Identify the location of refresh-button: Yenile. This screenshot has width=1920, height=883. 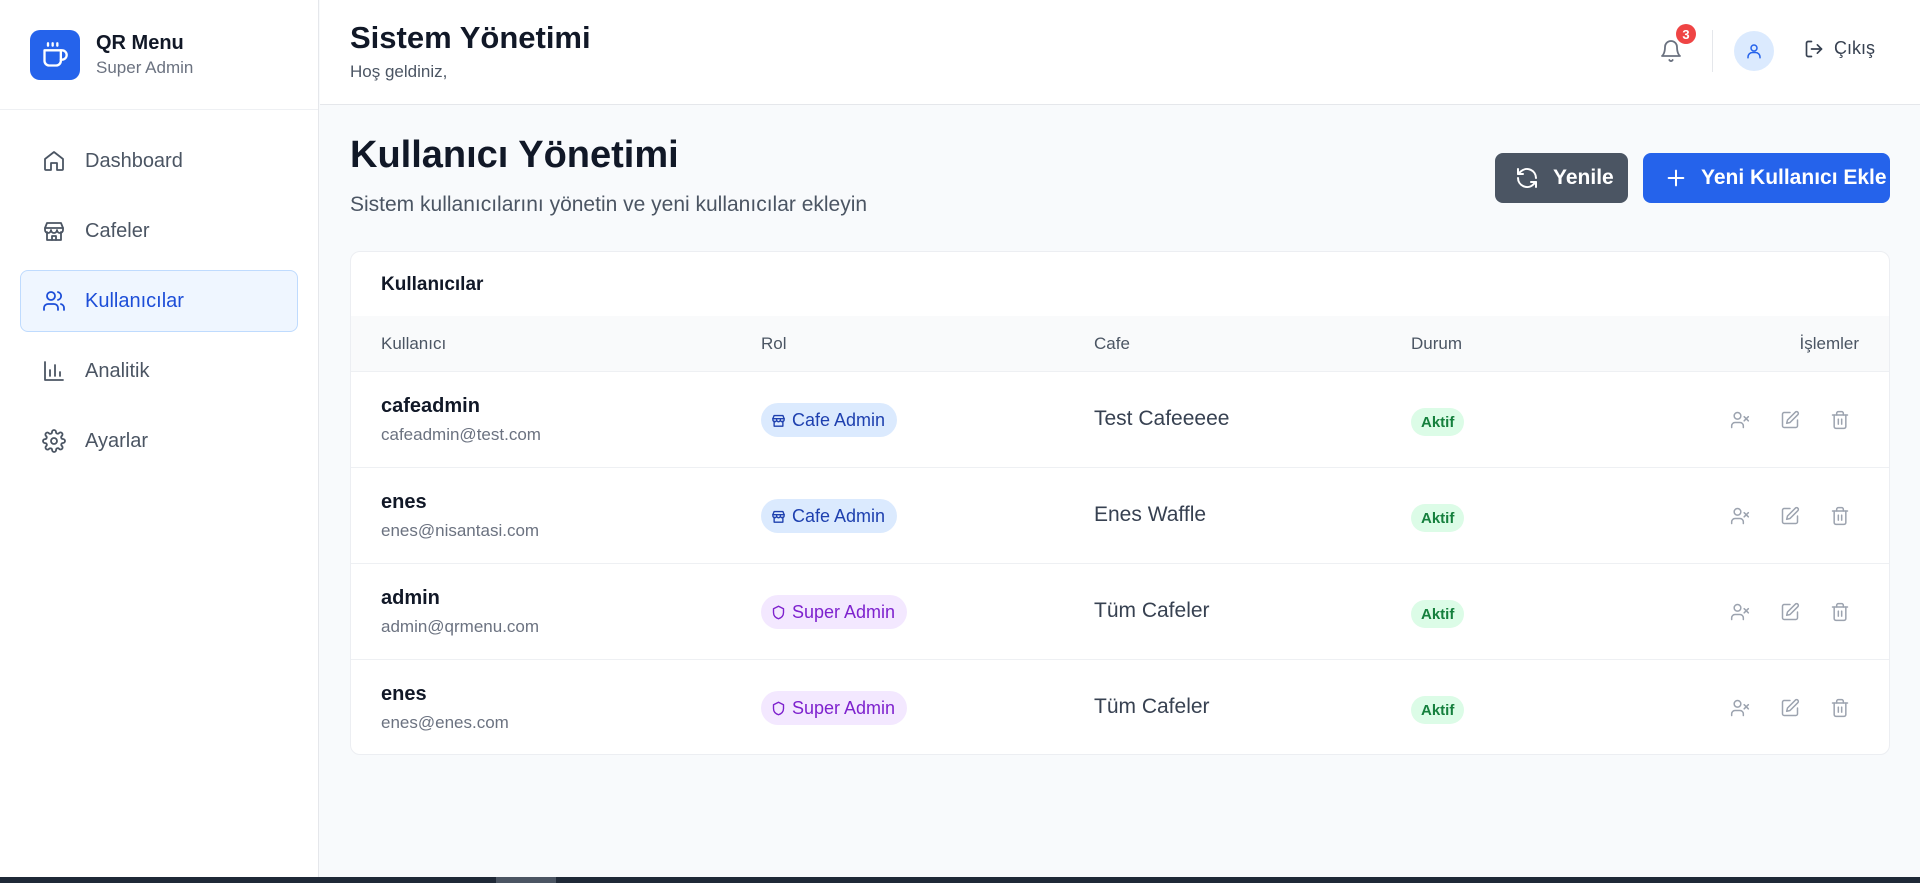
(1561, 178).